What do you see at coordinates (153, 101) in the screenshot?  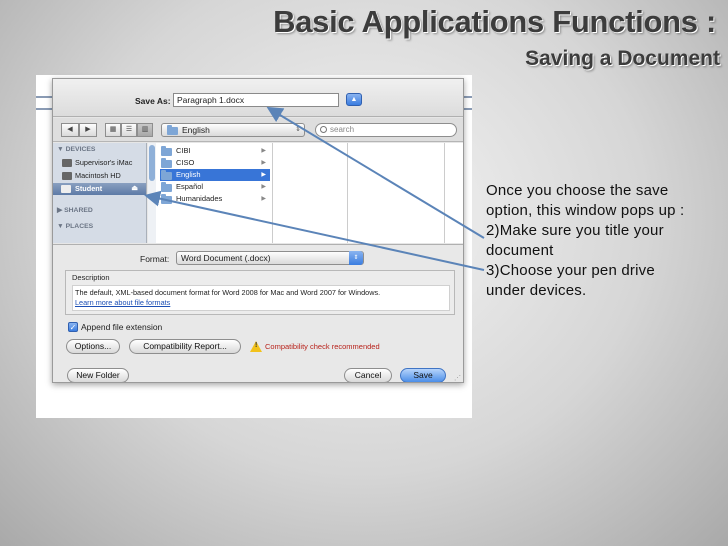 I see `save-as-label: Save As:` at bounding box center [153, 101].